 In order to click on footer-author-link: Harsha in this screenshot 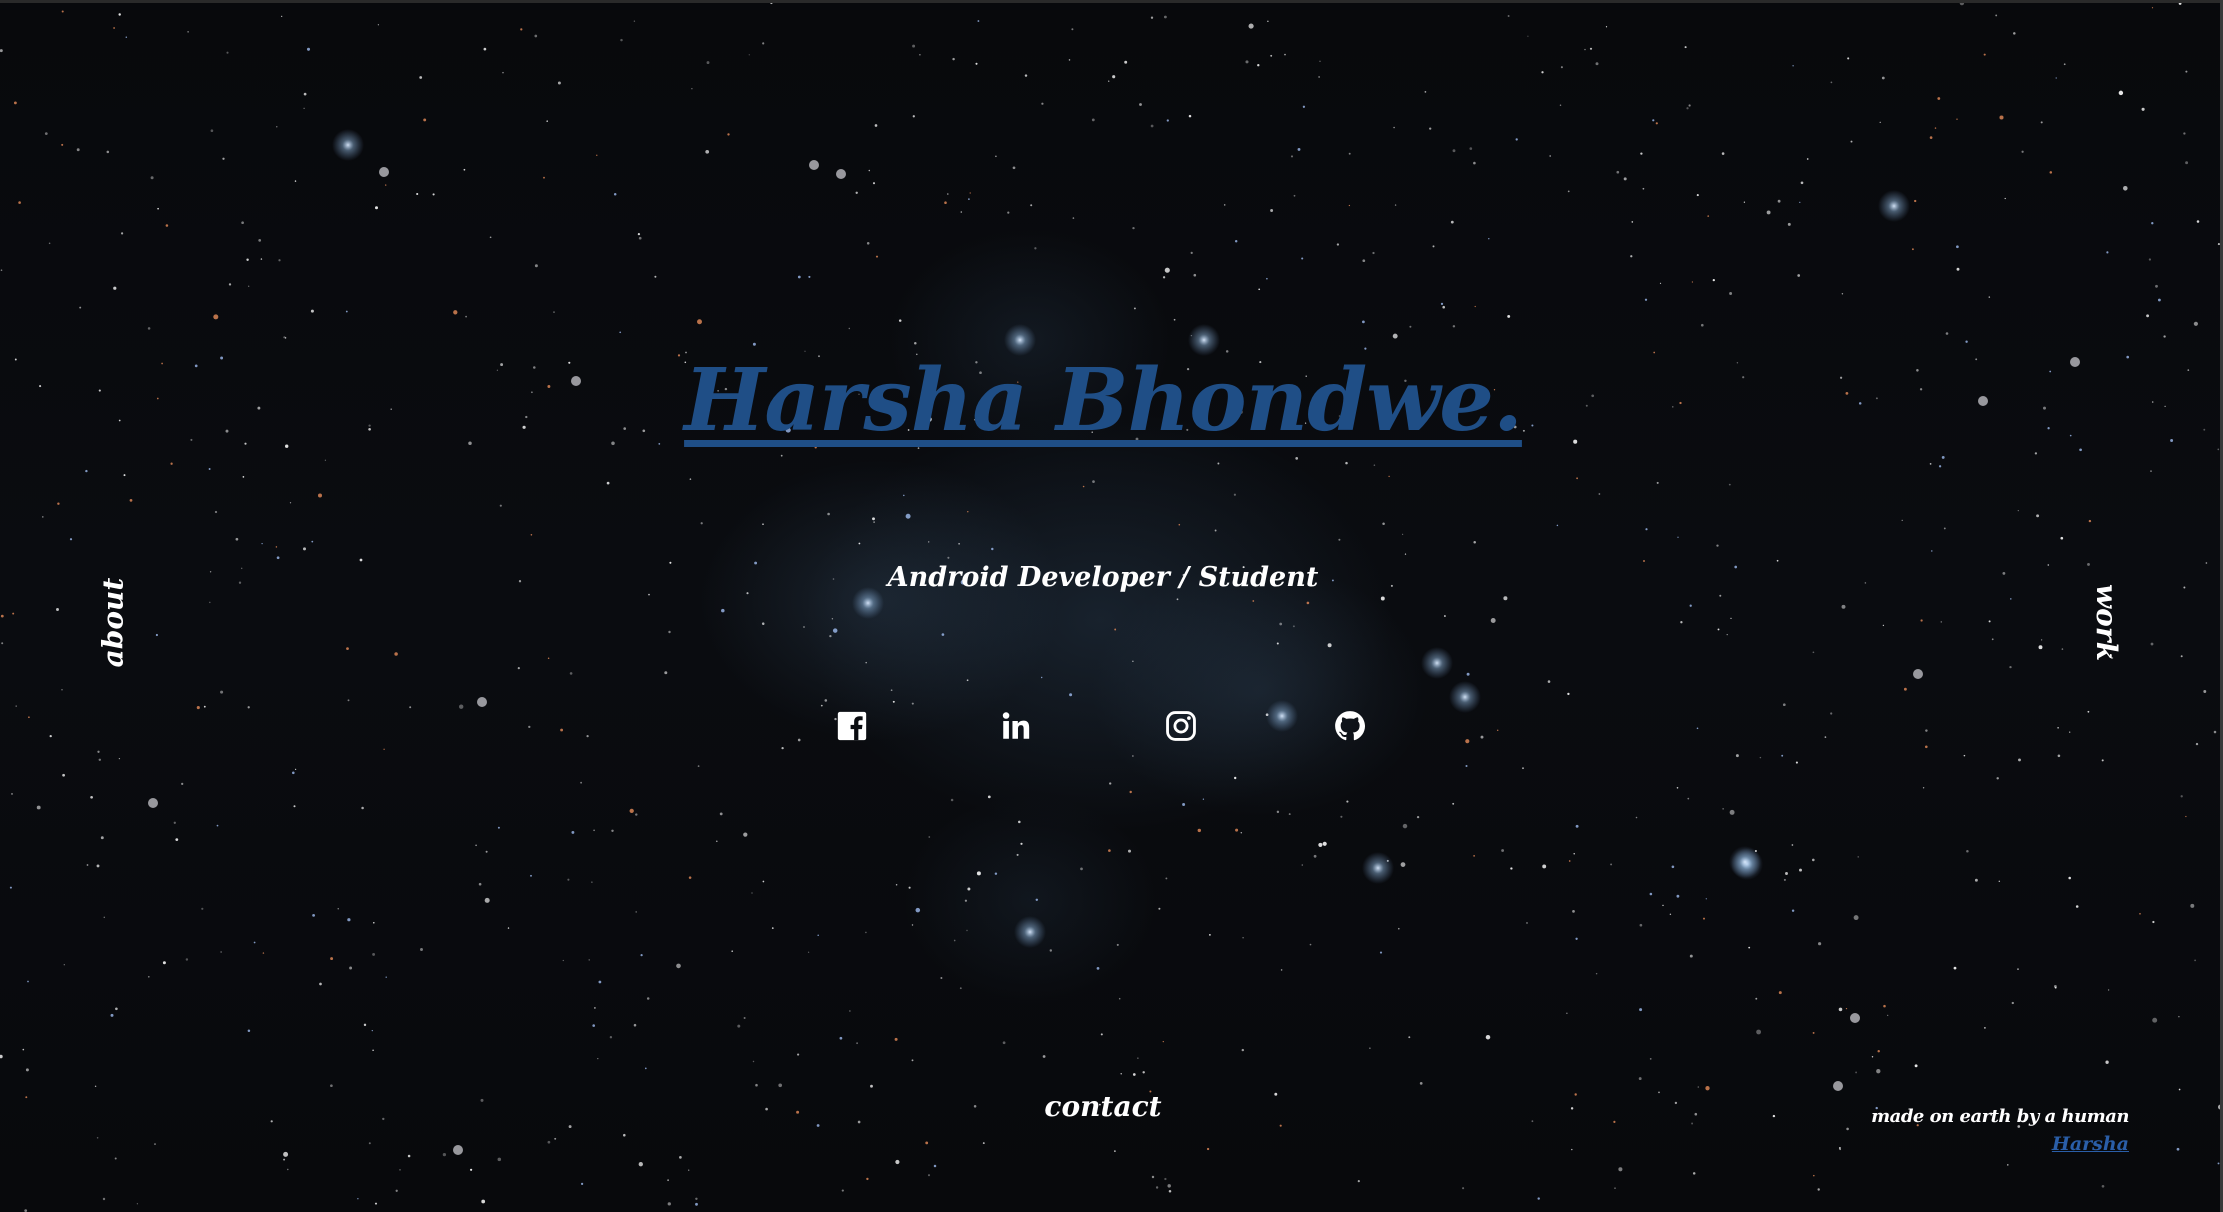, I will do `click(2090, 1144)`.